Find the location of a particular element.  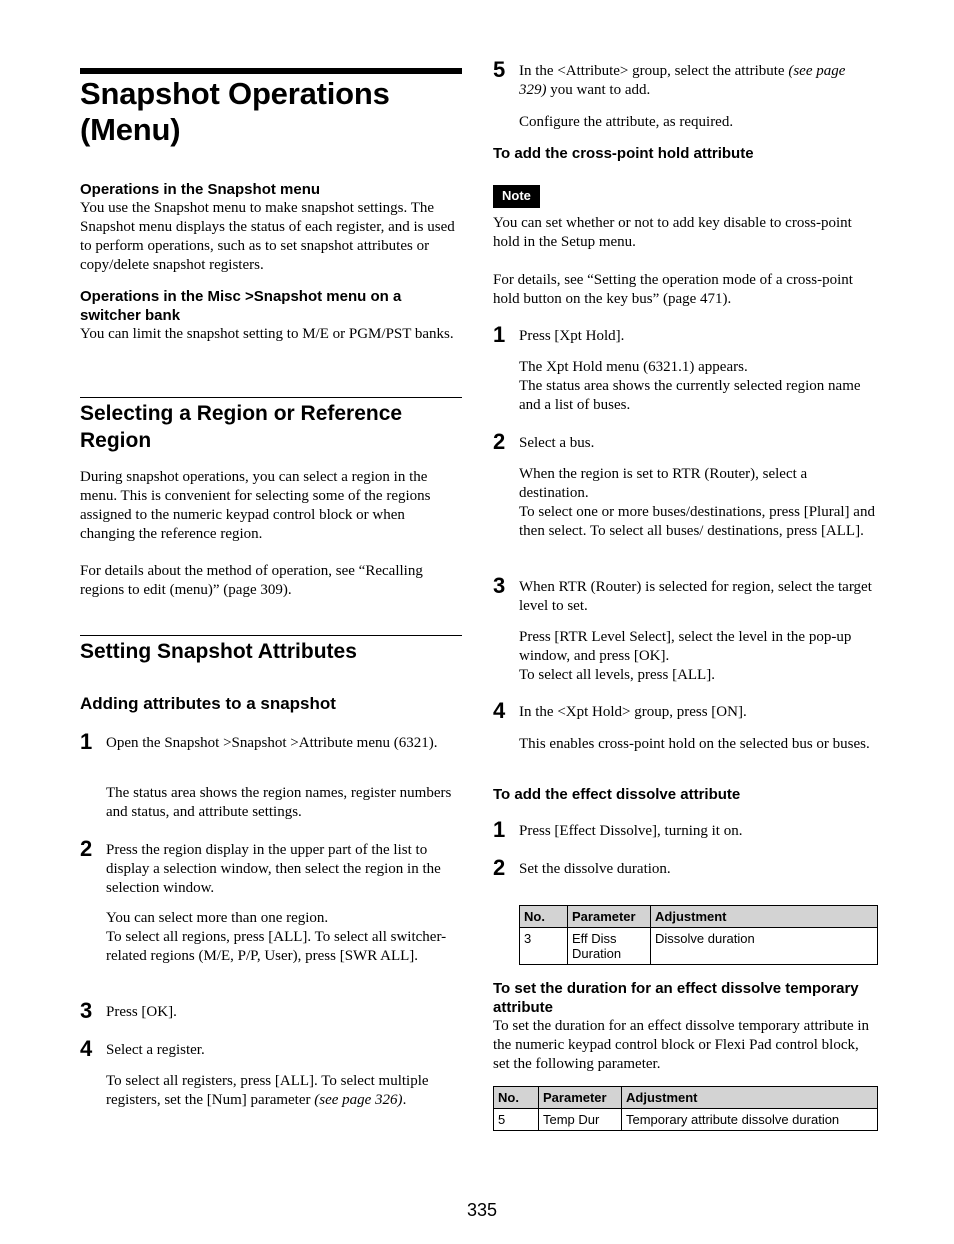

adding-attributes-subheading: Adding attributes to a snapshot is located at coordinates (208, 703).